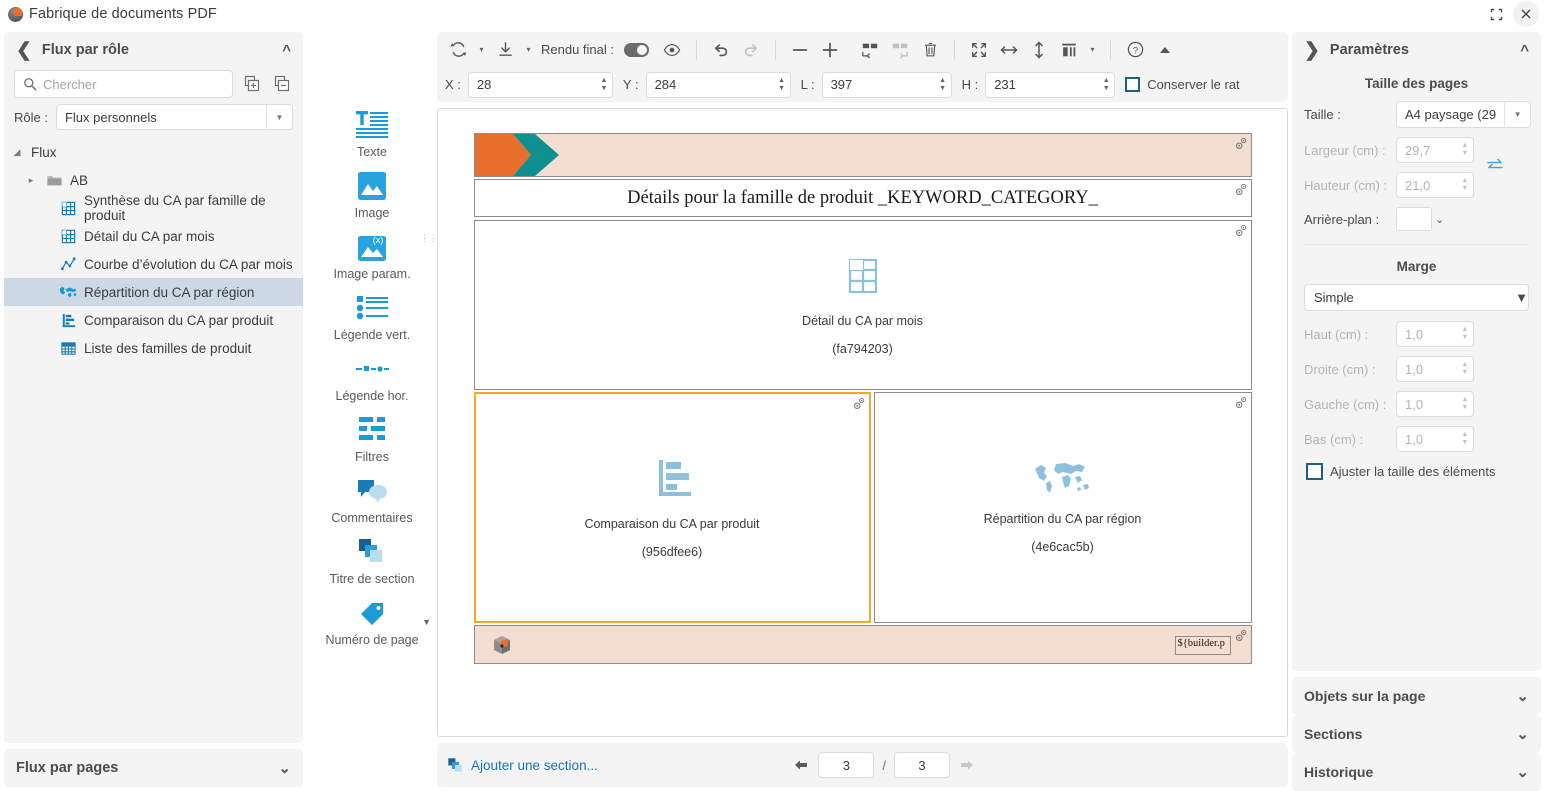  I want to click on palette-item-l-gende-vert: Légende vert., so click(372, 316).